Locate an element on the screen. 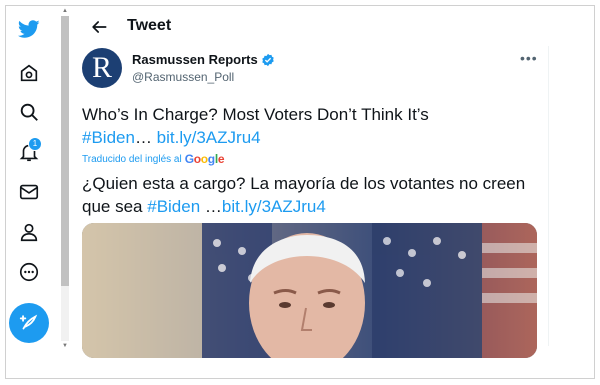 This screenshot has height=385, width=600. scroll-down-arrow-icon: ▼ is located at coordinates (65, 346).